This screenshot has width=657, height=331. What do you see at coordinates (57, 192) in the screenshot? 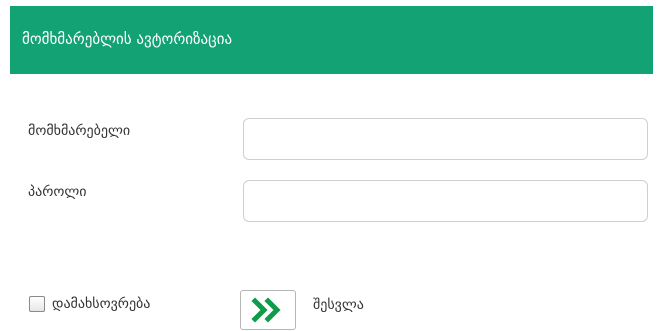
I see `password-label: პაროლი` at bounding box center [57, 192].